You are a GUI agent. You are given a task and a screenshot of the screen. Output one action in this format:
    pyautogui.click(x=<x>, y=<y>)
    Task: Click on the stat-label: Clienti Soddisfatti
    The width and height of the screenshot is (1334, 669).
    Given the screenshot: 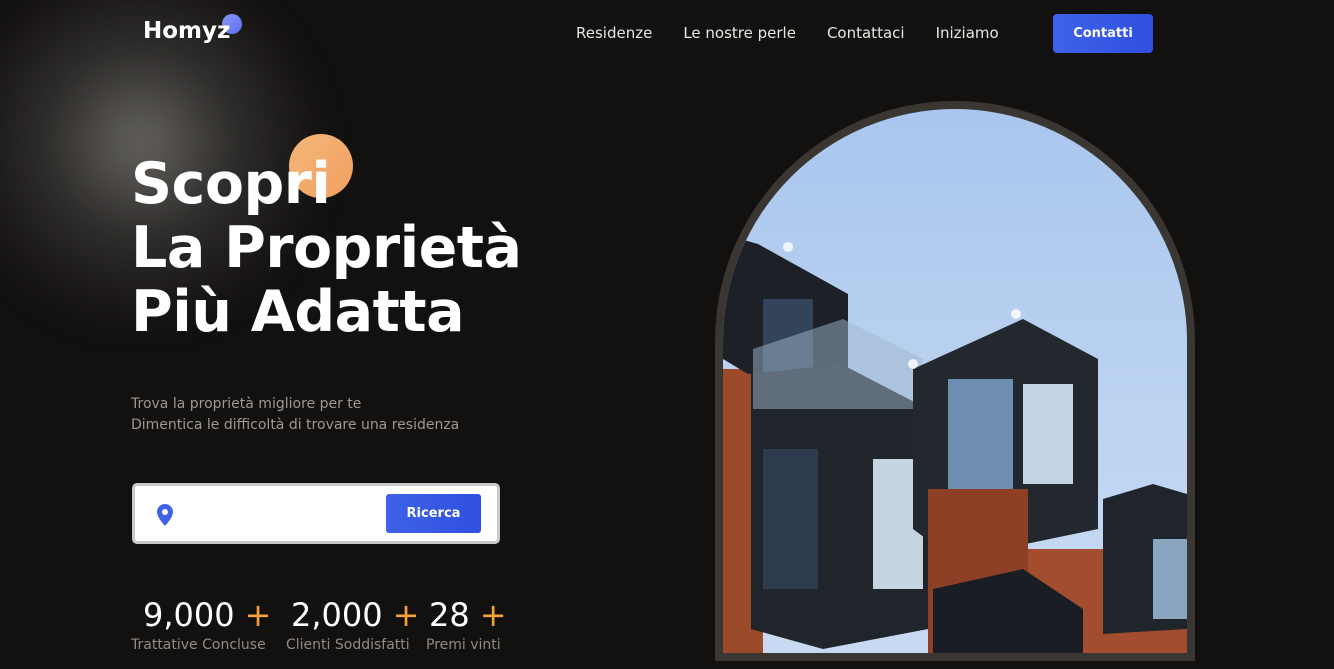 What is the action you would take?
    pyautogui.click(x=348, y=645)
    